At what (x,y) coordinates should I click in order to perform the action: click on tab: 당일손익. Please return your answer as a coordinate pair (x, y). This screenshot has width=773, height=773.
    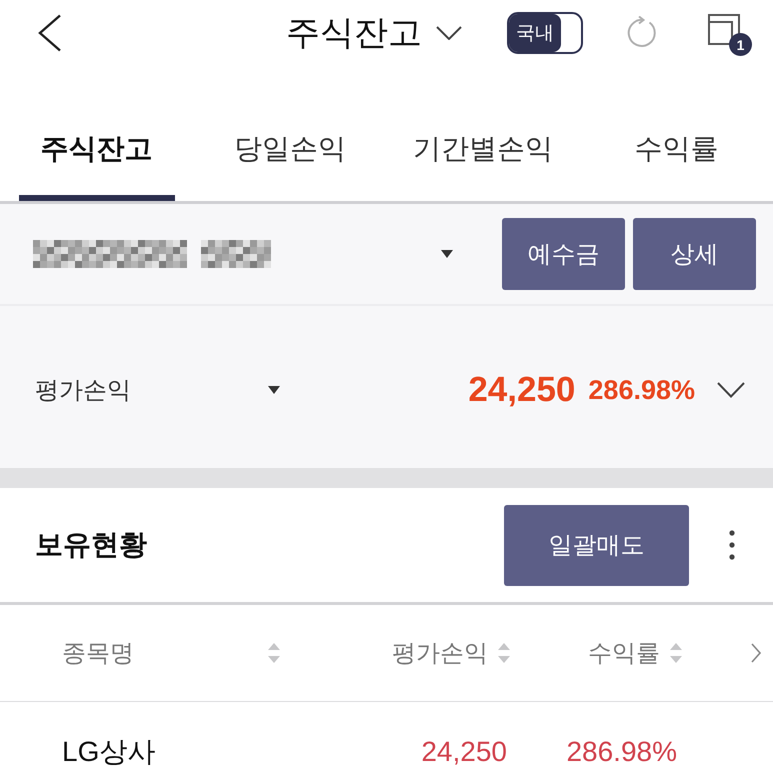
    Looking at the image, I should click on (290, 149).